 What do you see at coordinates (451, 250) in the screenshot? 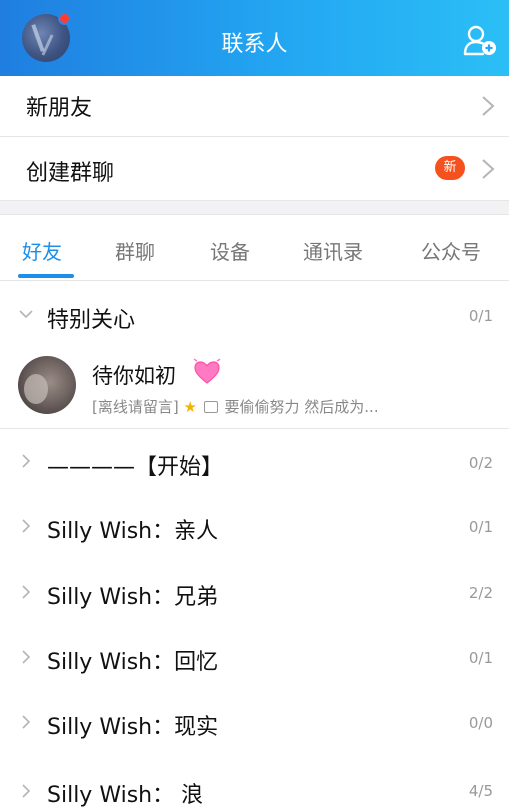
I see `tab-official-accounts: 公众号` at bounding box center [451, 250].